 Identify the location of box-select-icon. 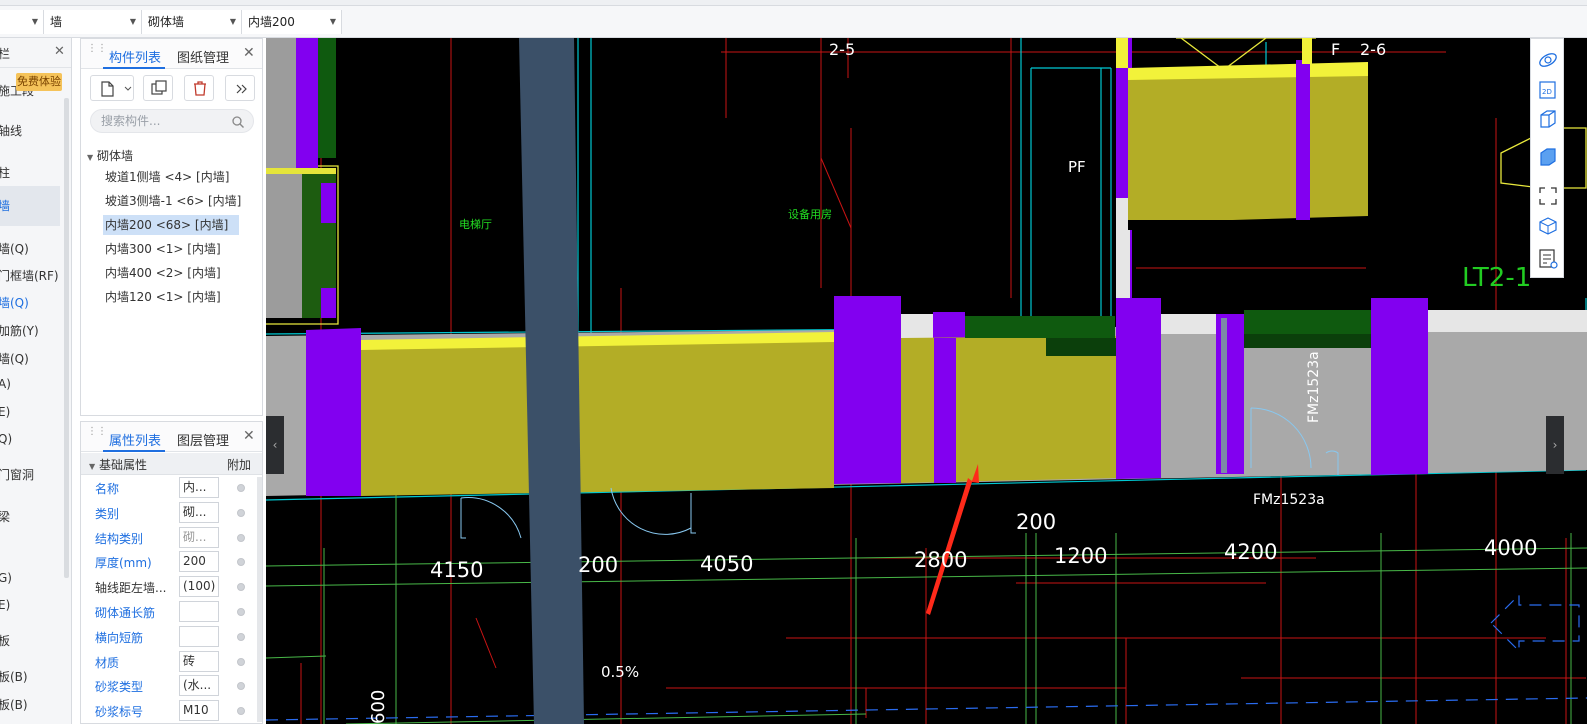
(1548, 226).